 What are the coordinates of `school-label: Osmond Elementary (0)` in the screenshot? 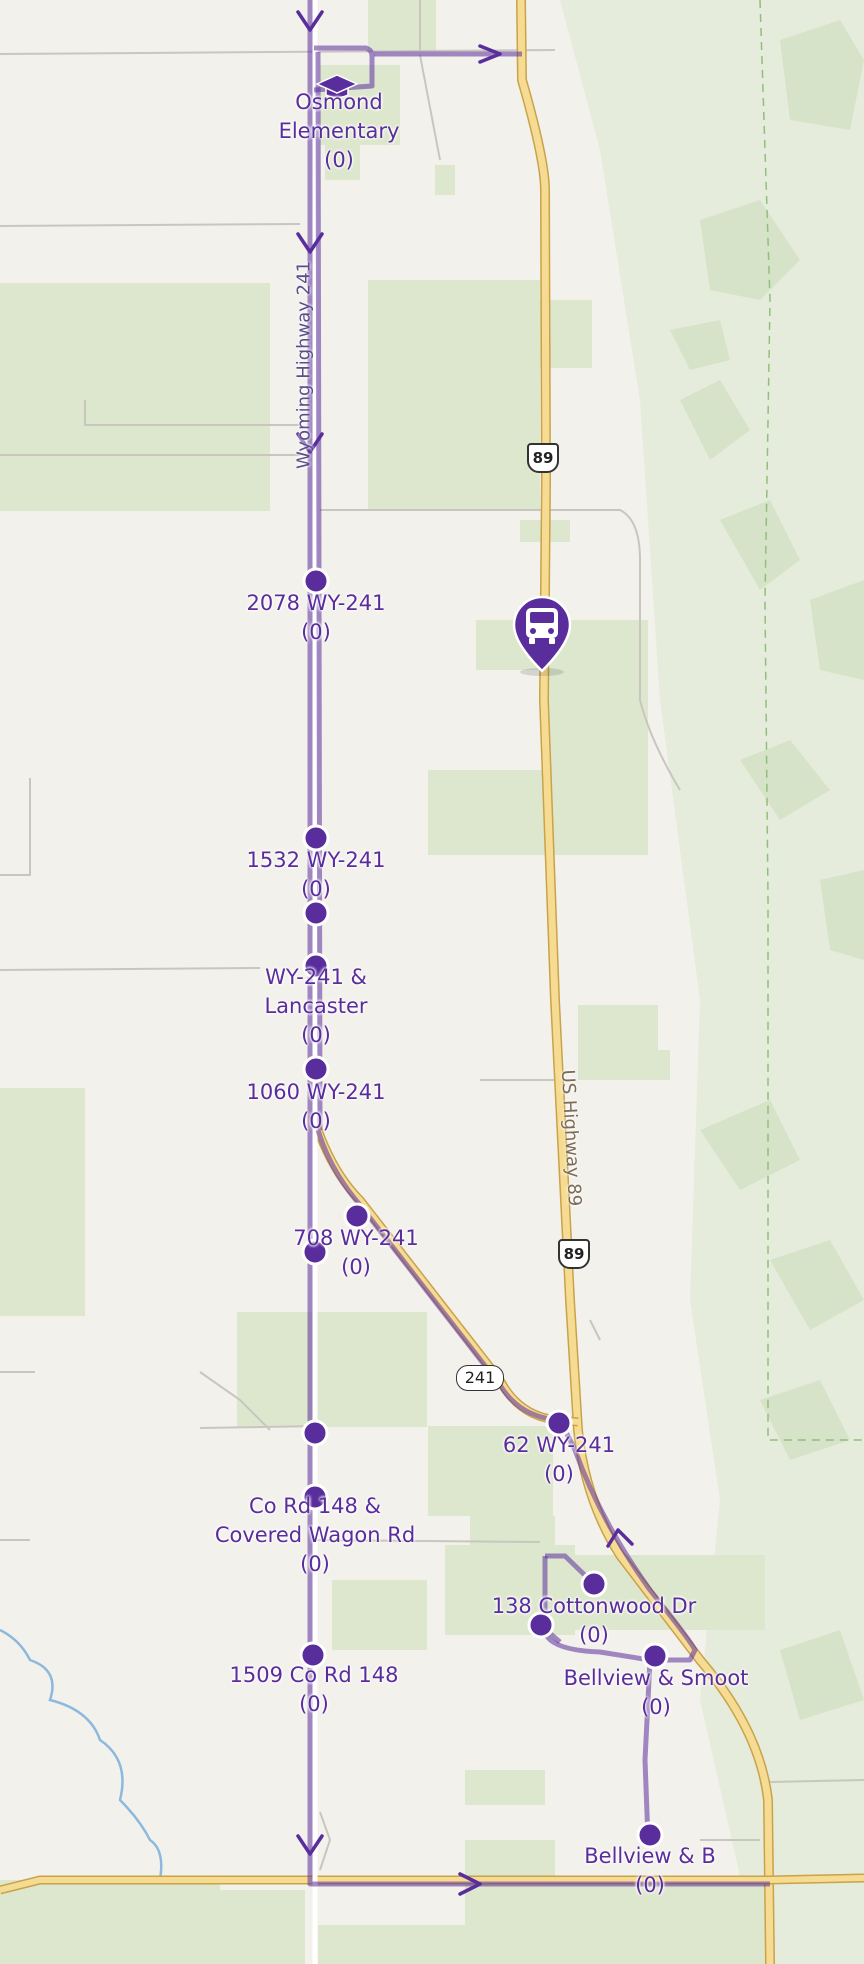 It's located at (339, 131).